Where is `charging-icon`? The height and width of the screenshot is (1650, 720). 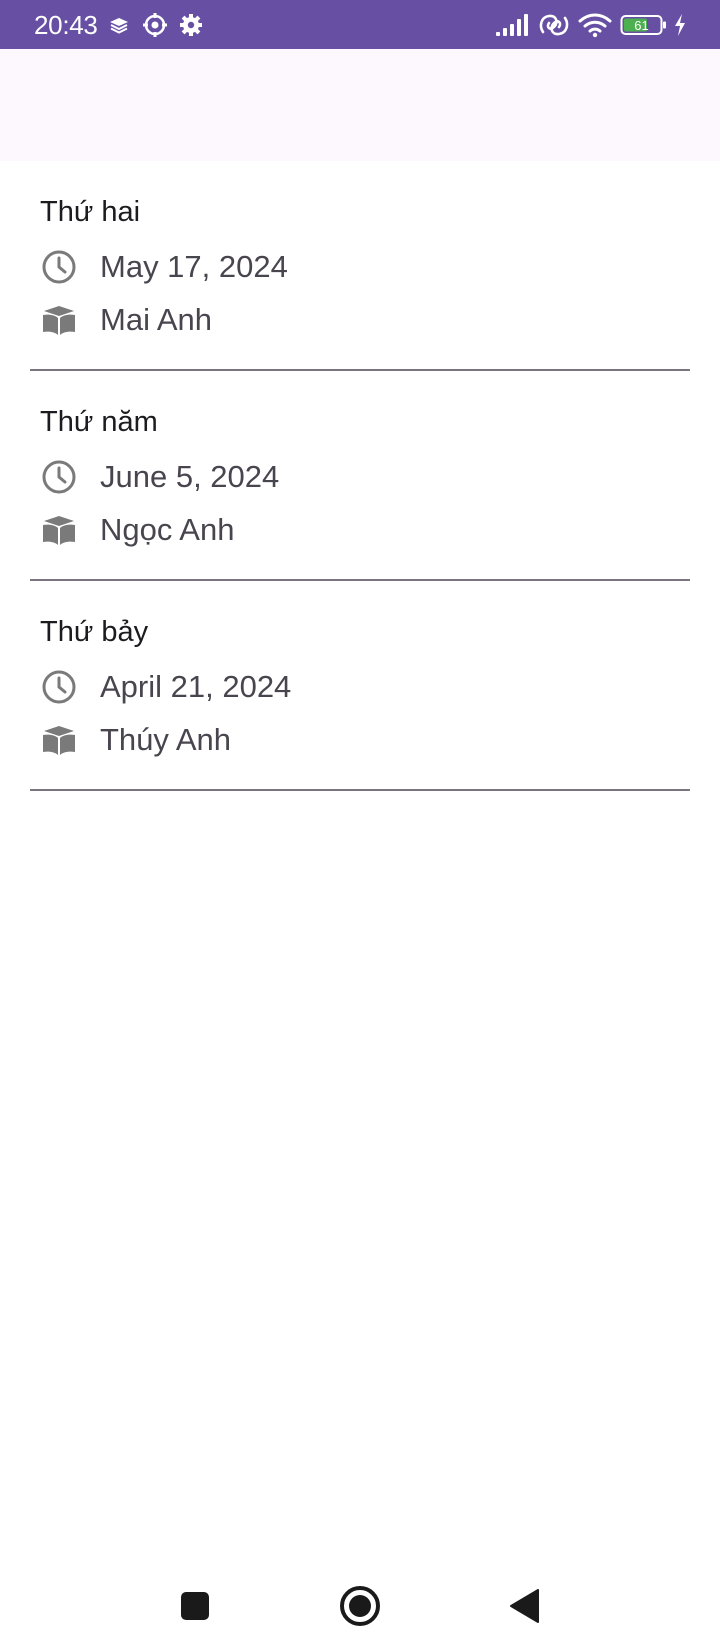
charging-icon is located at coordinates (680, 25).